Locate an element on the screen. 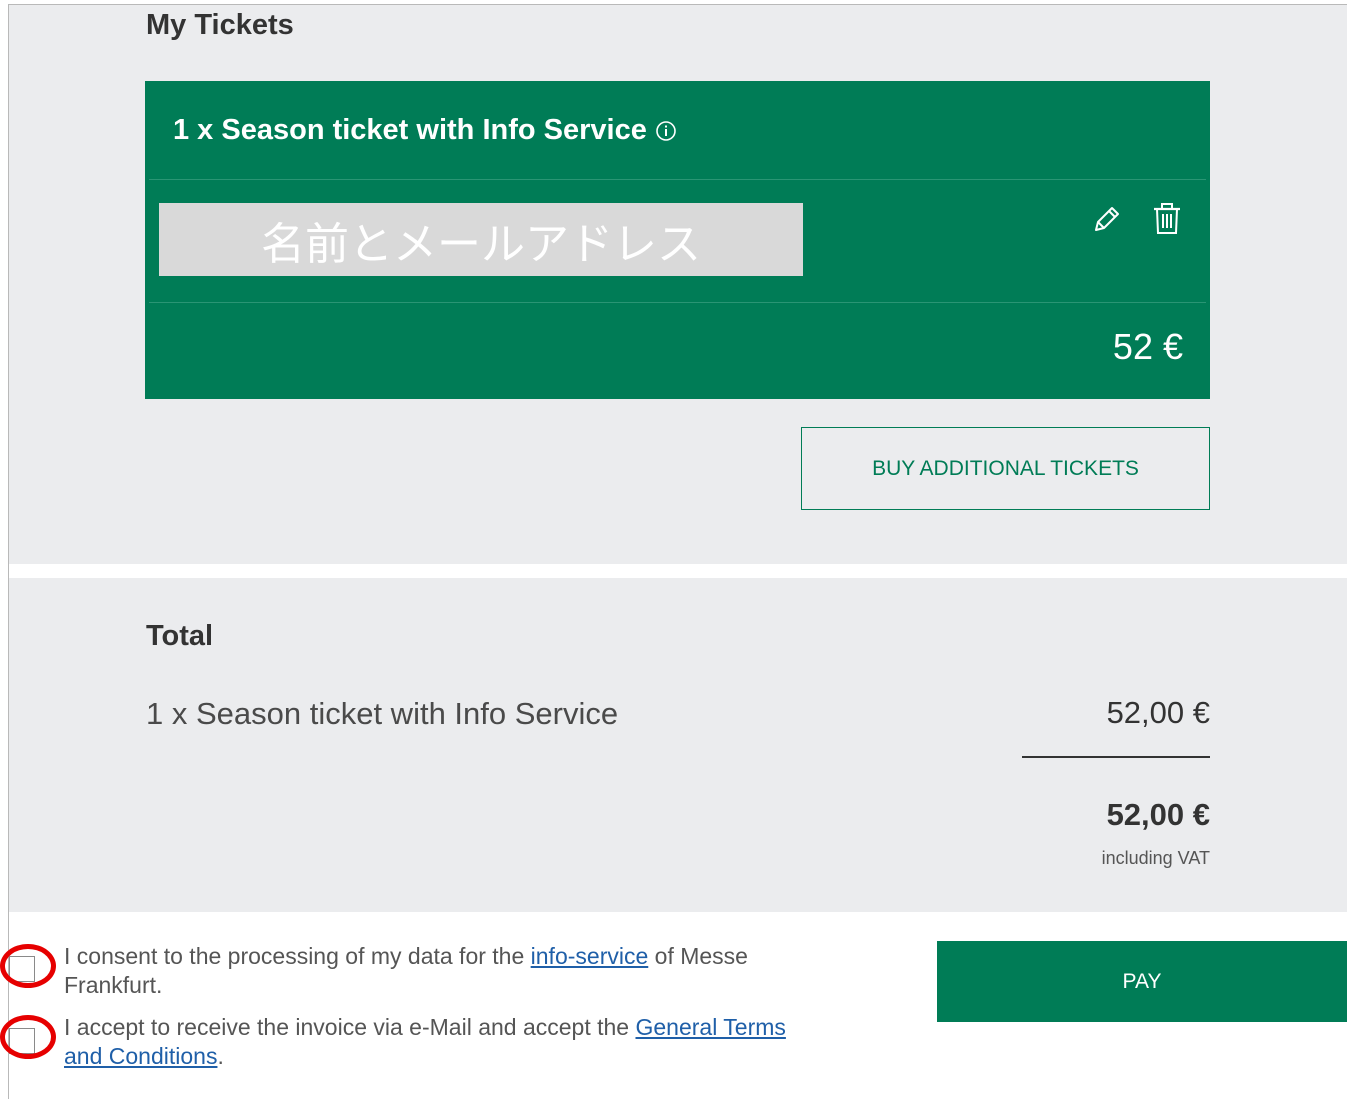 This screenshot has height=1099, width=1347. buy-additional-tickets-button: BUY ADDITIONAL TICKETS is located at coordinates (1005, 468).